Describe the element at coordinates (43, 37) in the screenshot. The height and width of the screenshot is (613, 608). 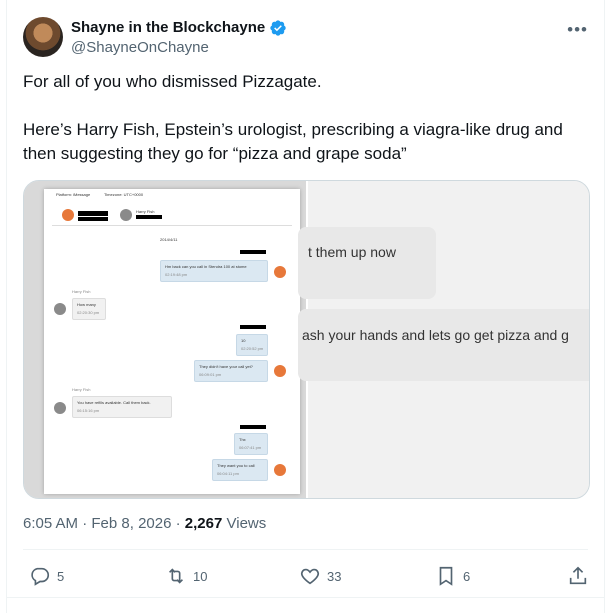
I see `avatar` at that location.